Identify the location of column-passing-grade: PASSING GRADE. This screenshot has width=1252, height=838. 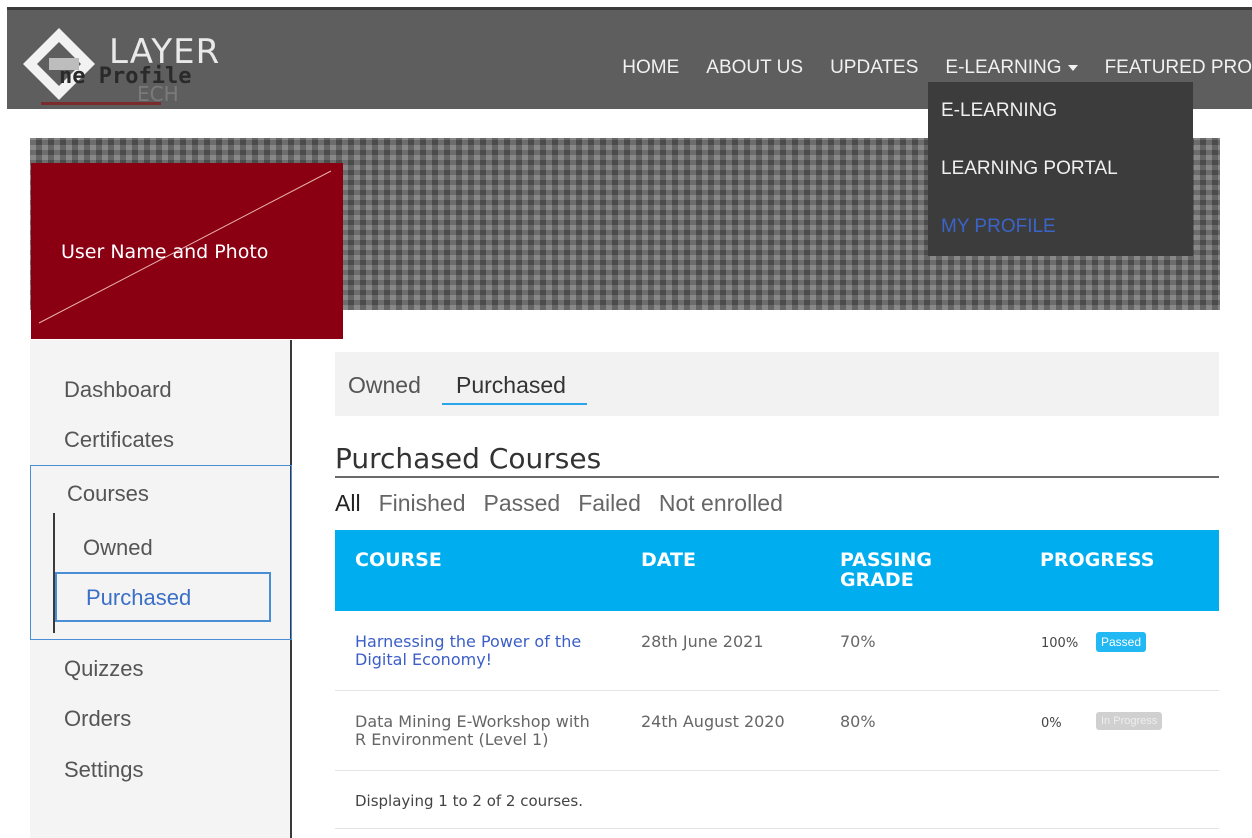
(886, 570).